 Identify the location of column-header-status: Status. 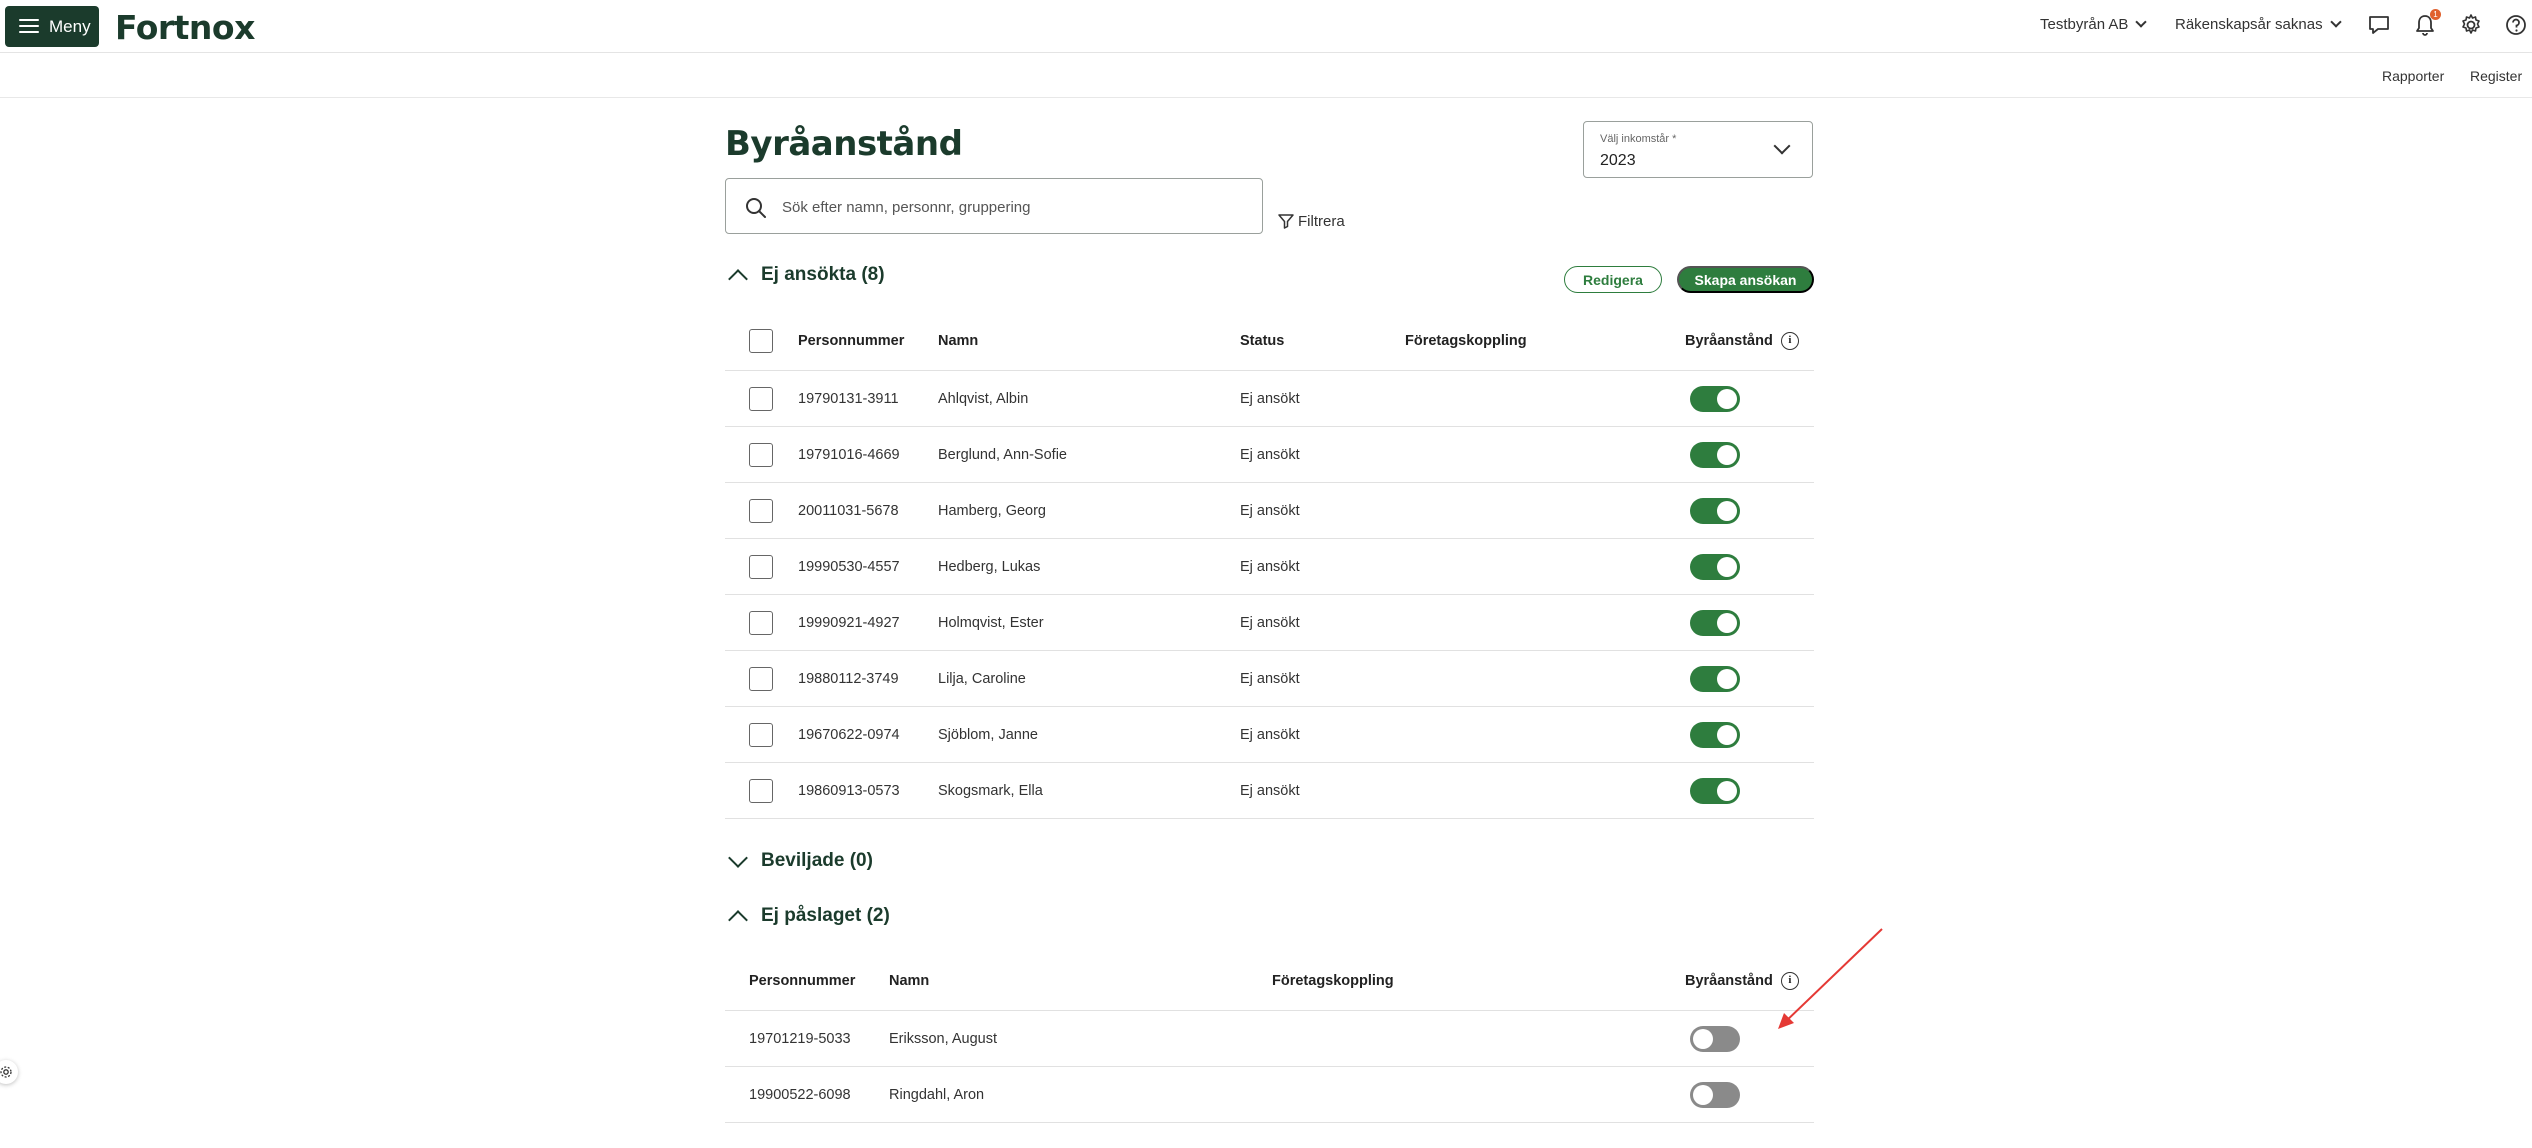
(1262, 341).